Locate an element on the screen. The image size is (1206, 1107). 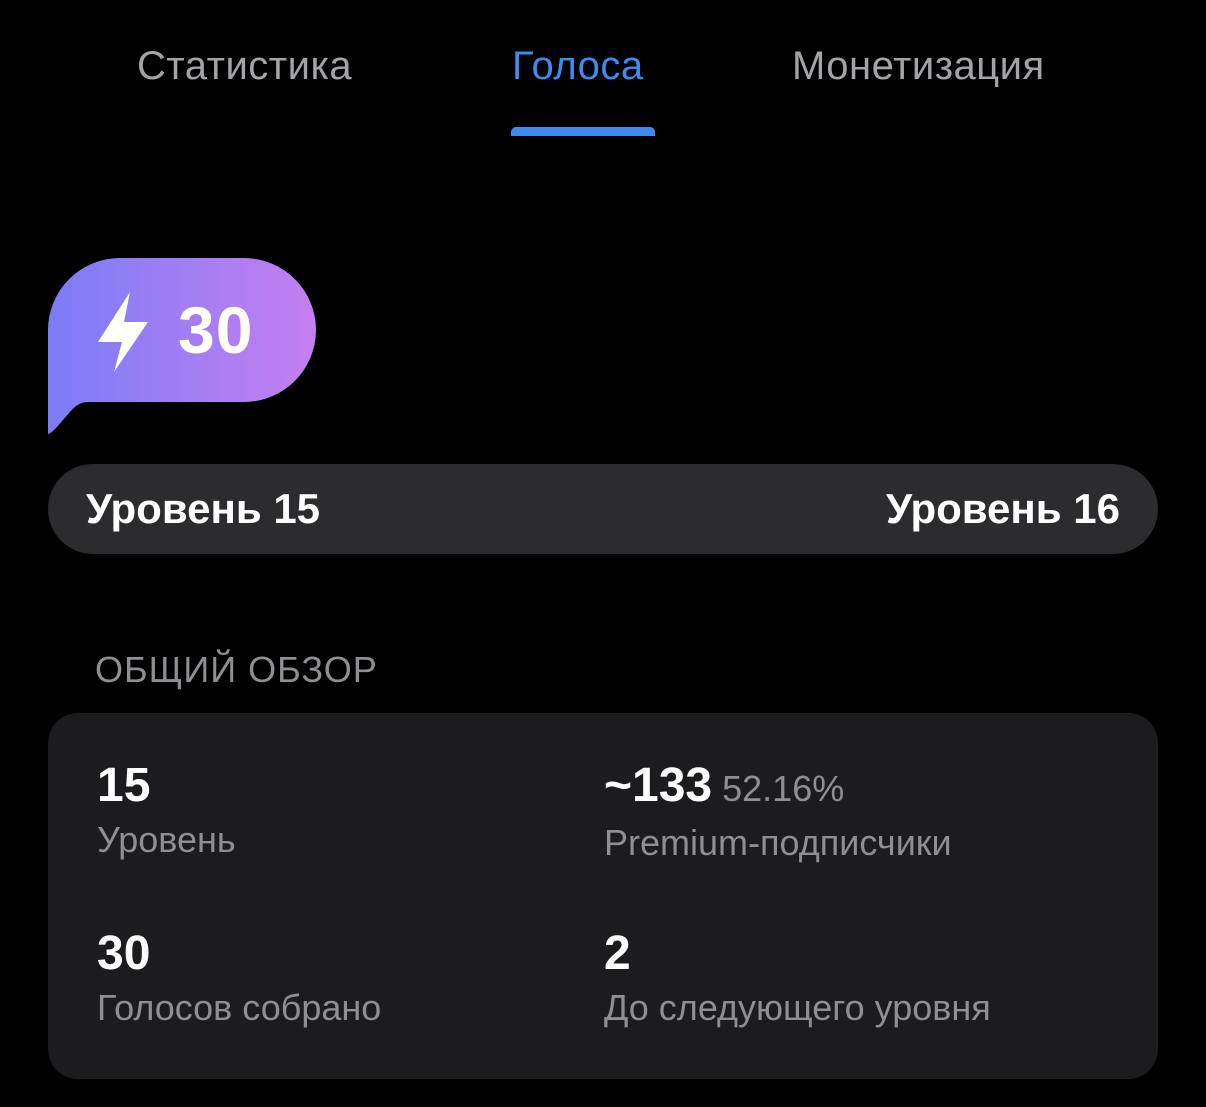
stat-premium-value-row: ~133 52.16% is located at coordinates (778, 787).